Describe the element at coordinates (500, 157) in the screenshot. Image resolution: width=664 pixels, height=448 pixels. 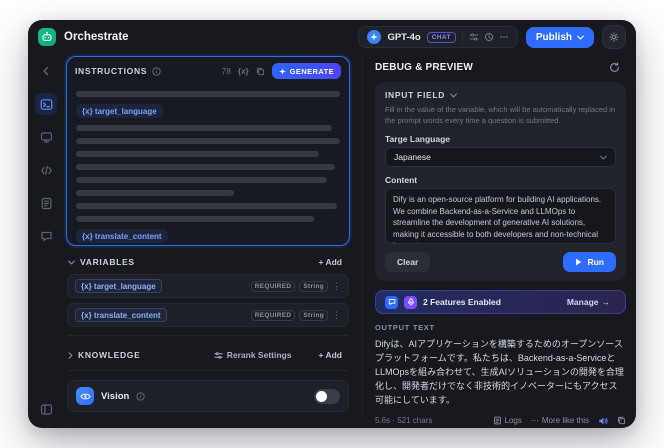
I see `target-language-select: Japanese` at that location.